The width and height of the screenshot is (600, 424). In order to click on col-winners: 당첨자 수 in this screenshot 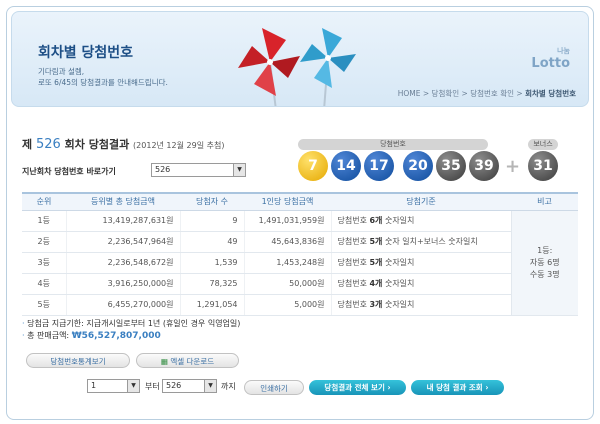, I will do `click(212, 201)`.